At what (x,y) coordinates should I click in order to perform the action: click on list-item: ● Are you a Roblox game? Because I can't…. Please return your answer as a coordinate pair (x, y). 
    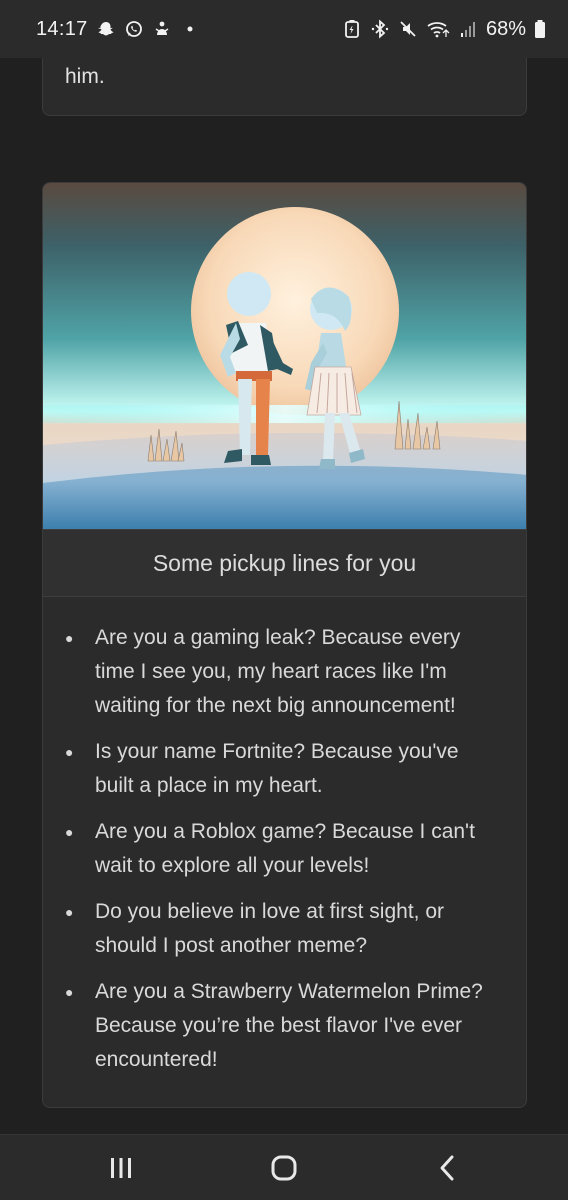
    Looking at the image, I should click on (281, 849).